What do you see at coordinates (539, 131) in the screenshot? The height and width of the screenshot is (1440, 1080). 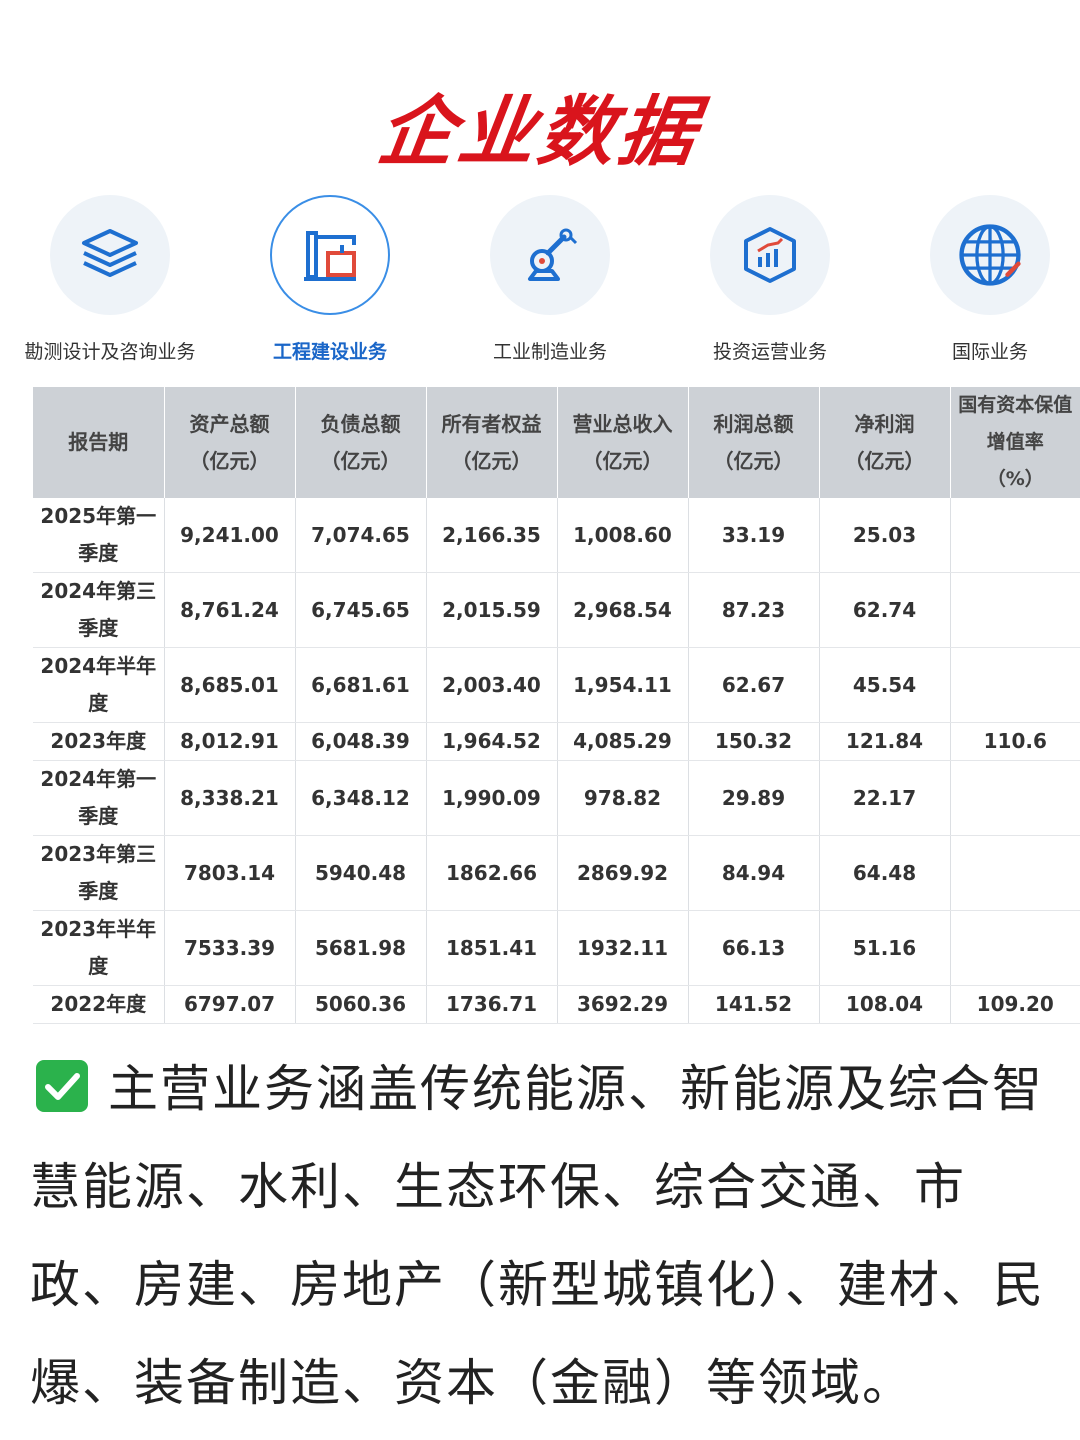 I see `page-title: 企业数据` at bounding box center [539, 131].